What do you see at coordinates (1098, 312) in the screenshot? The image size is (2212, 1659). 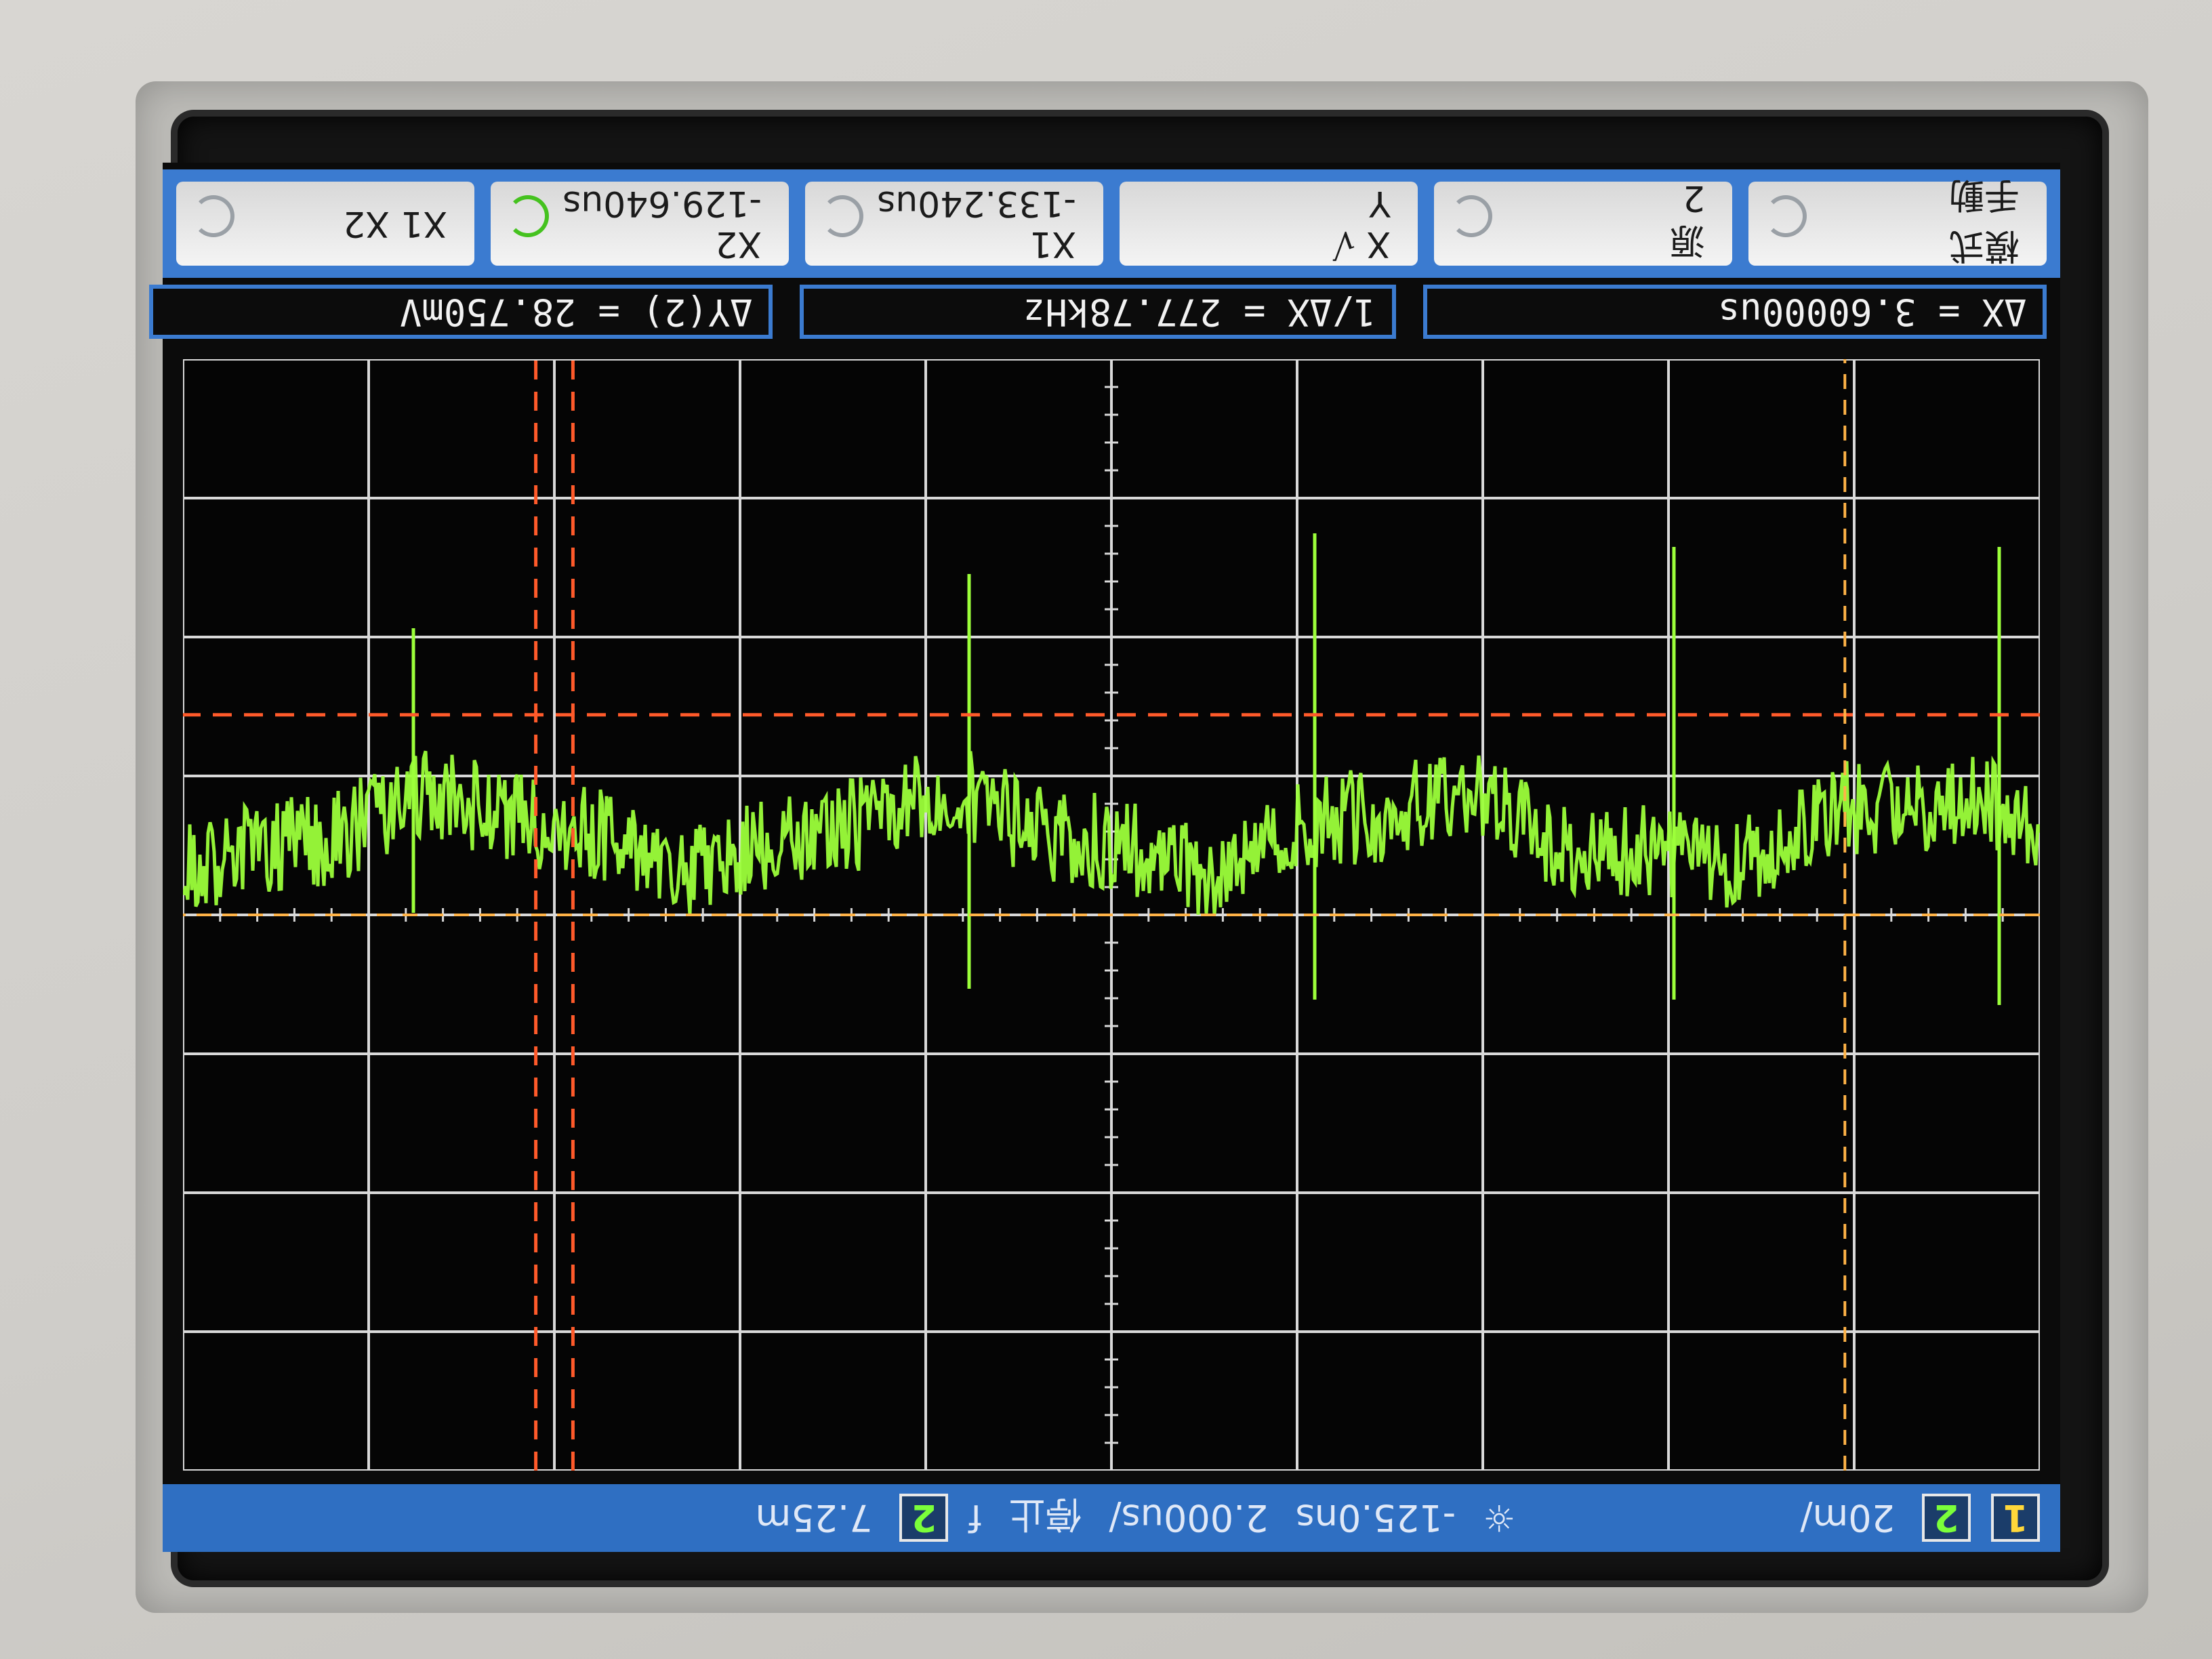 I see `inverse-delta-x-readout: 1/ΔX = 277.78kHz` at bounding box center [1098, 312].